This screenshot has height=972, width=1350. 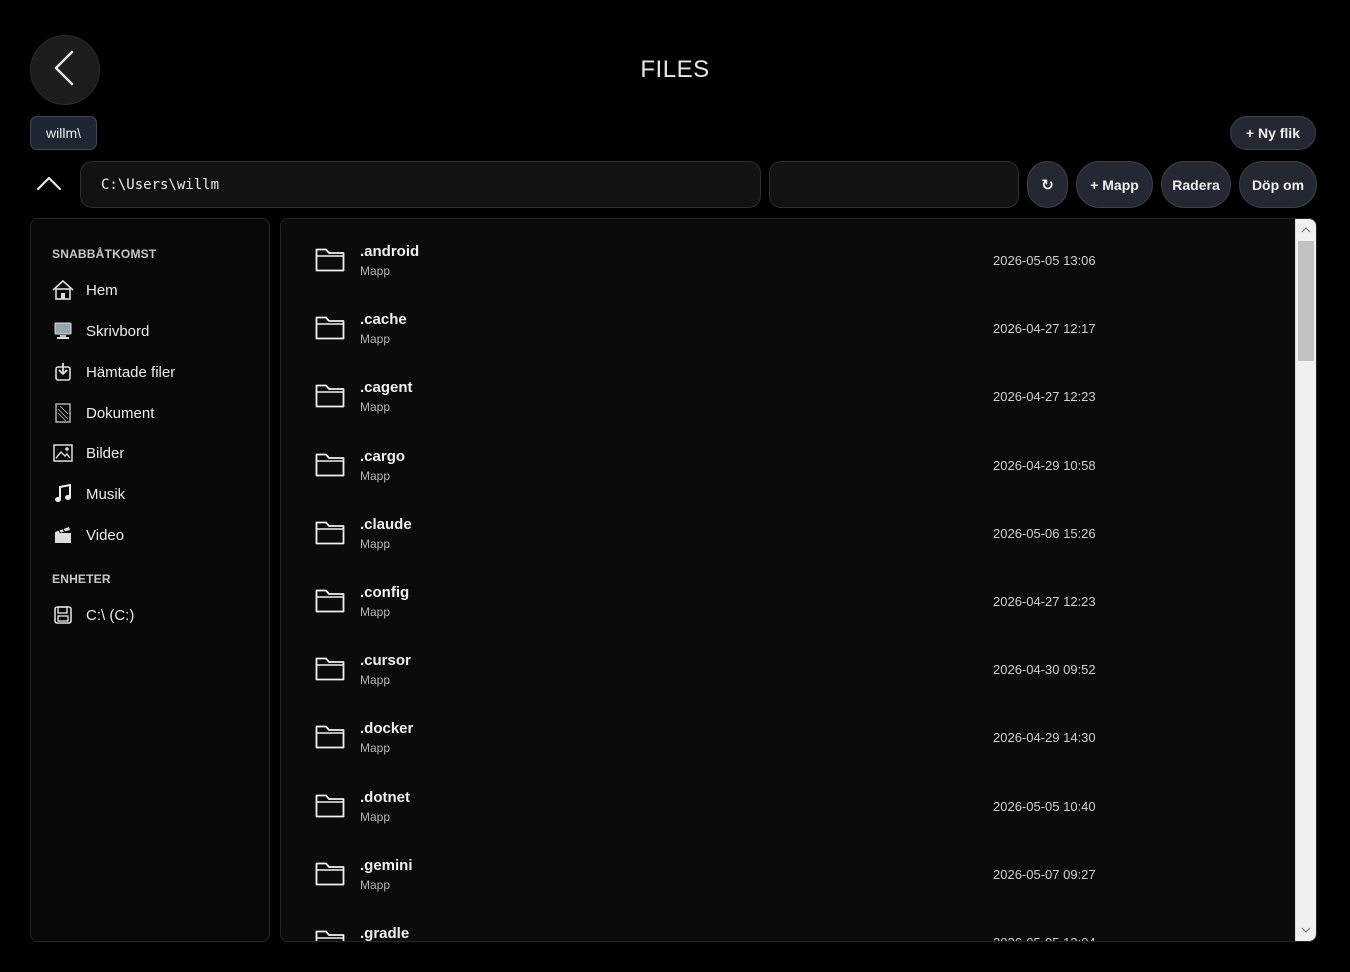 I want to click on sidebar-item-downloads: Hämtade filer, so click(x=150, y=372).